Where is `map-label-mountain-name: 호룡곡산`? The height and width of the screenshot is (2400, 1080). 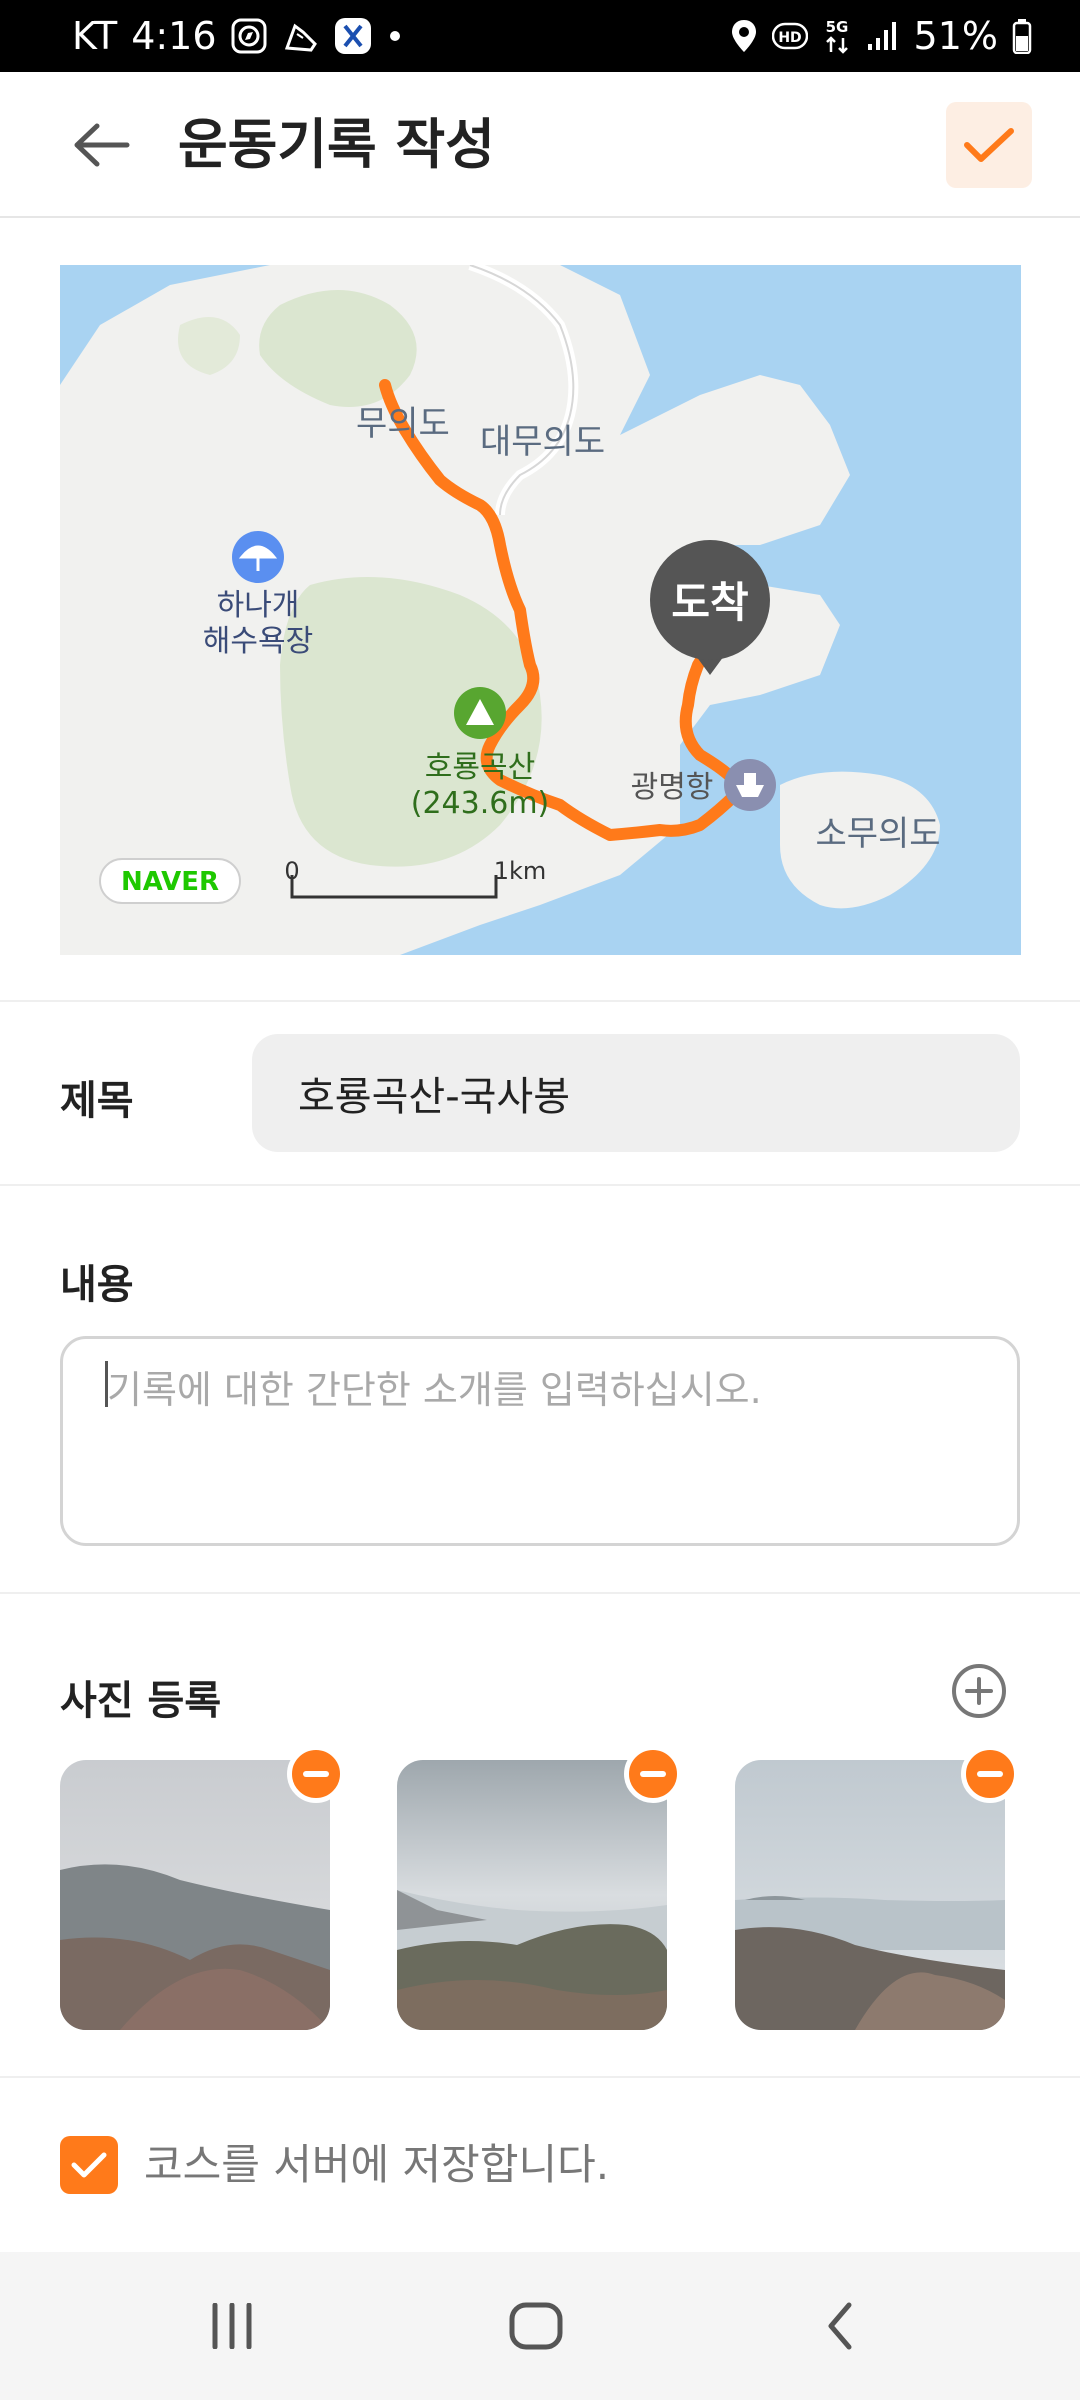 map-label-mountain-name: 호룡곡산 is located at coordinates (480, 767).